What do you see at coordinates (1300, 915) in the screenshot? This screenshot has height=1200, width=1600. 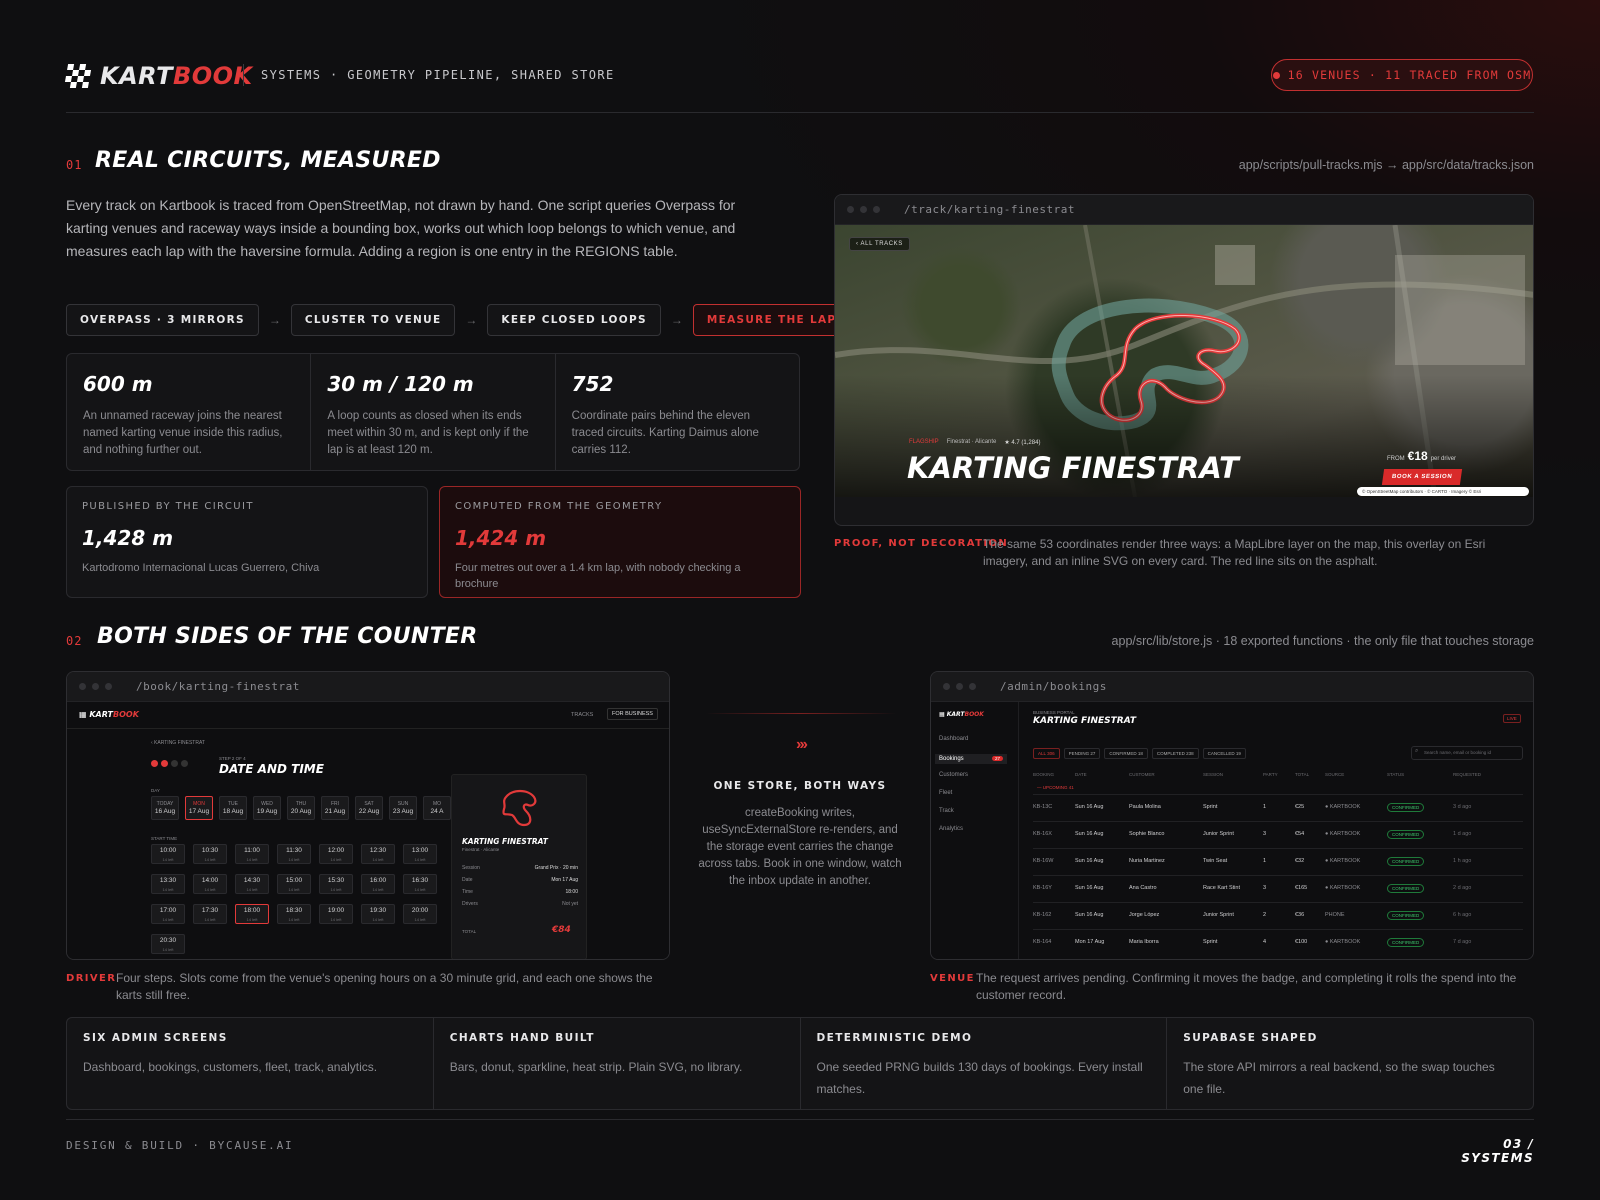 I see `table-cell: €36` at bounding box center [1300, 915].